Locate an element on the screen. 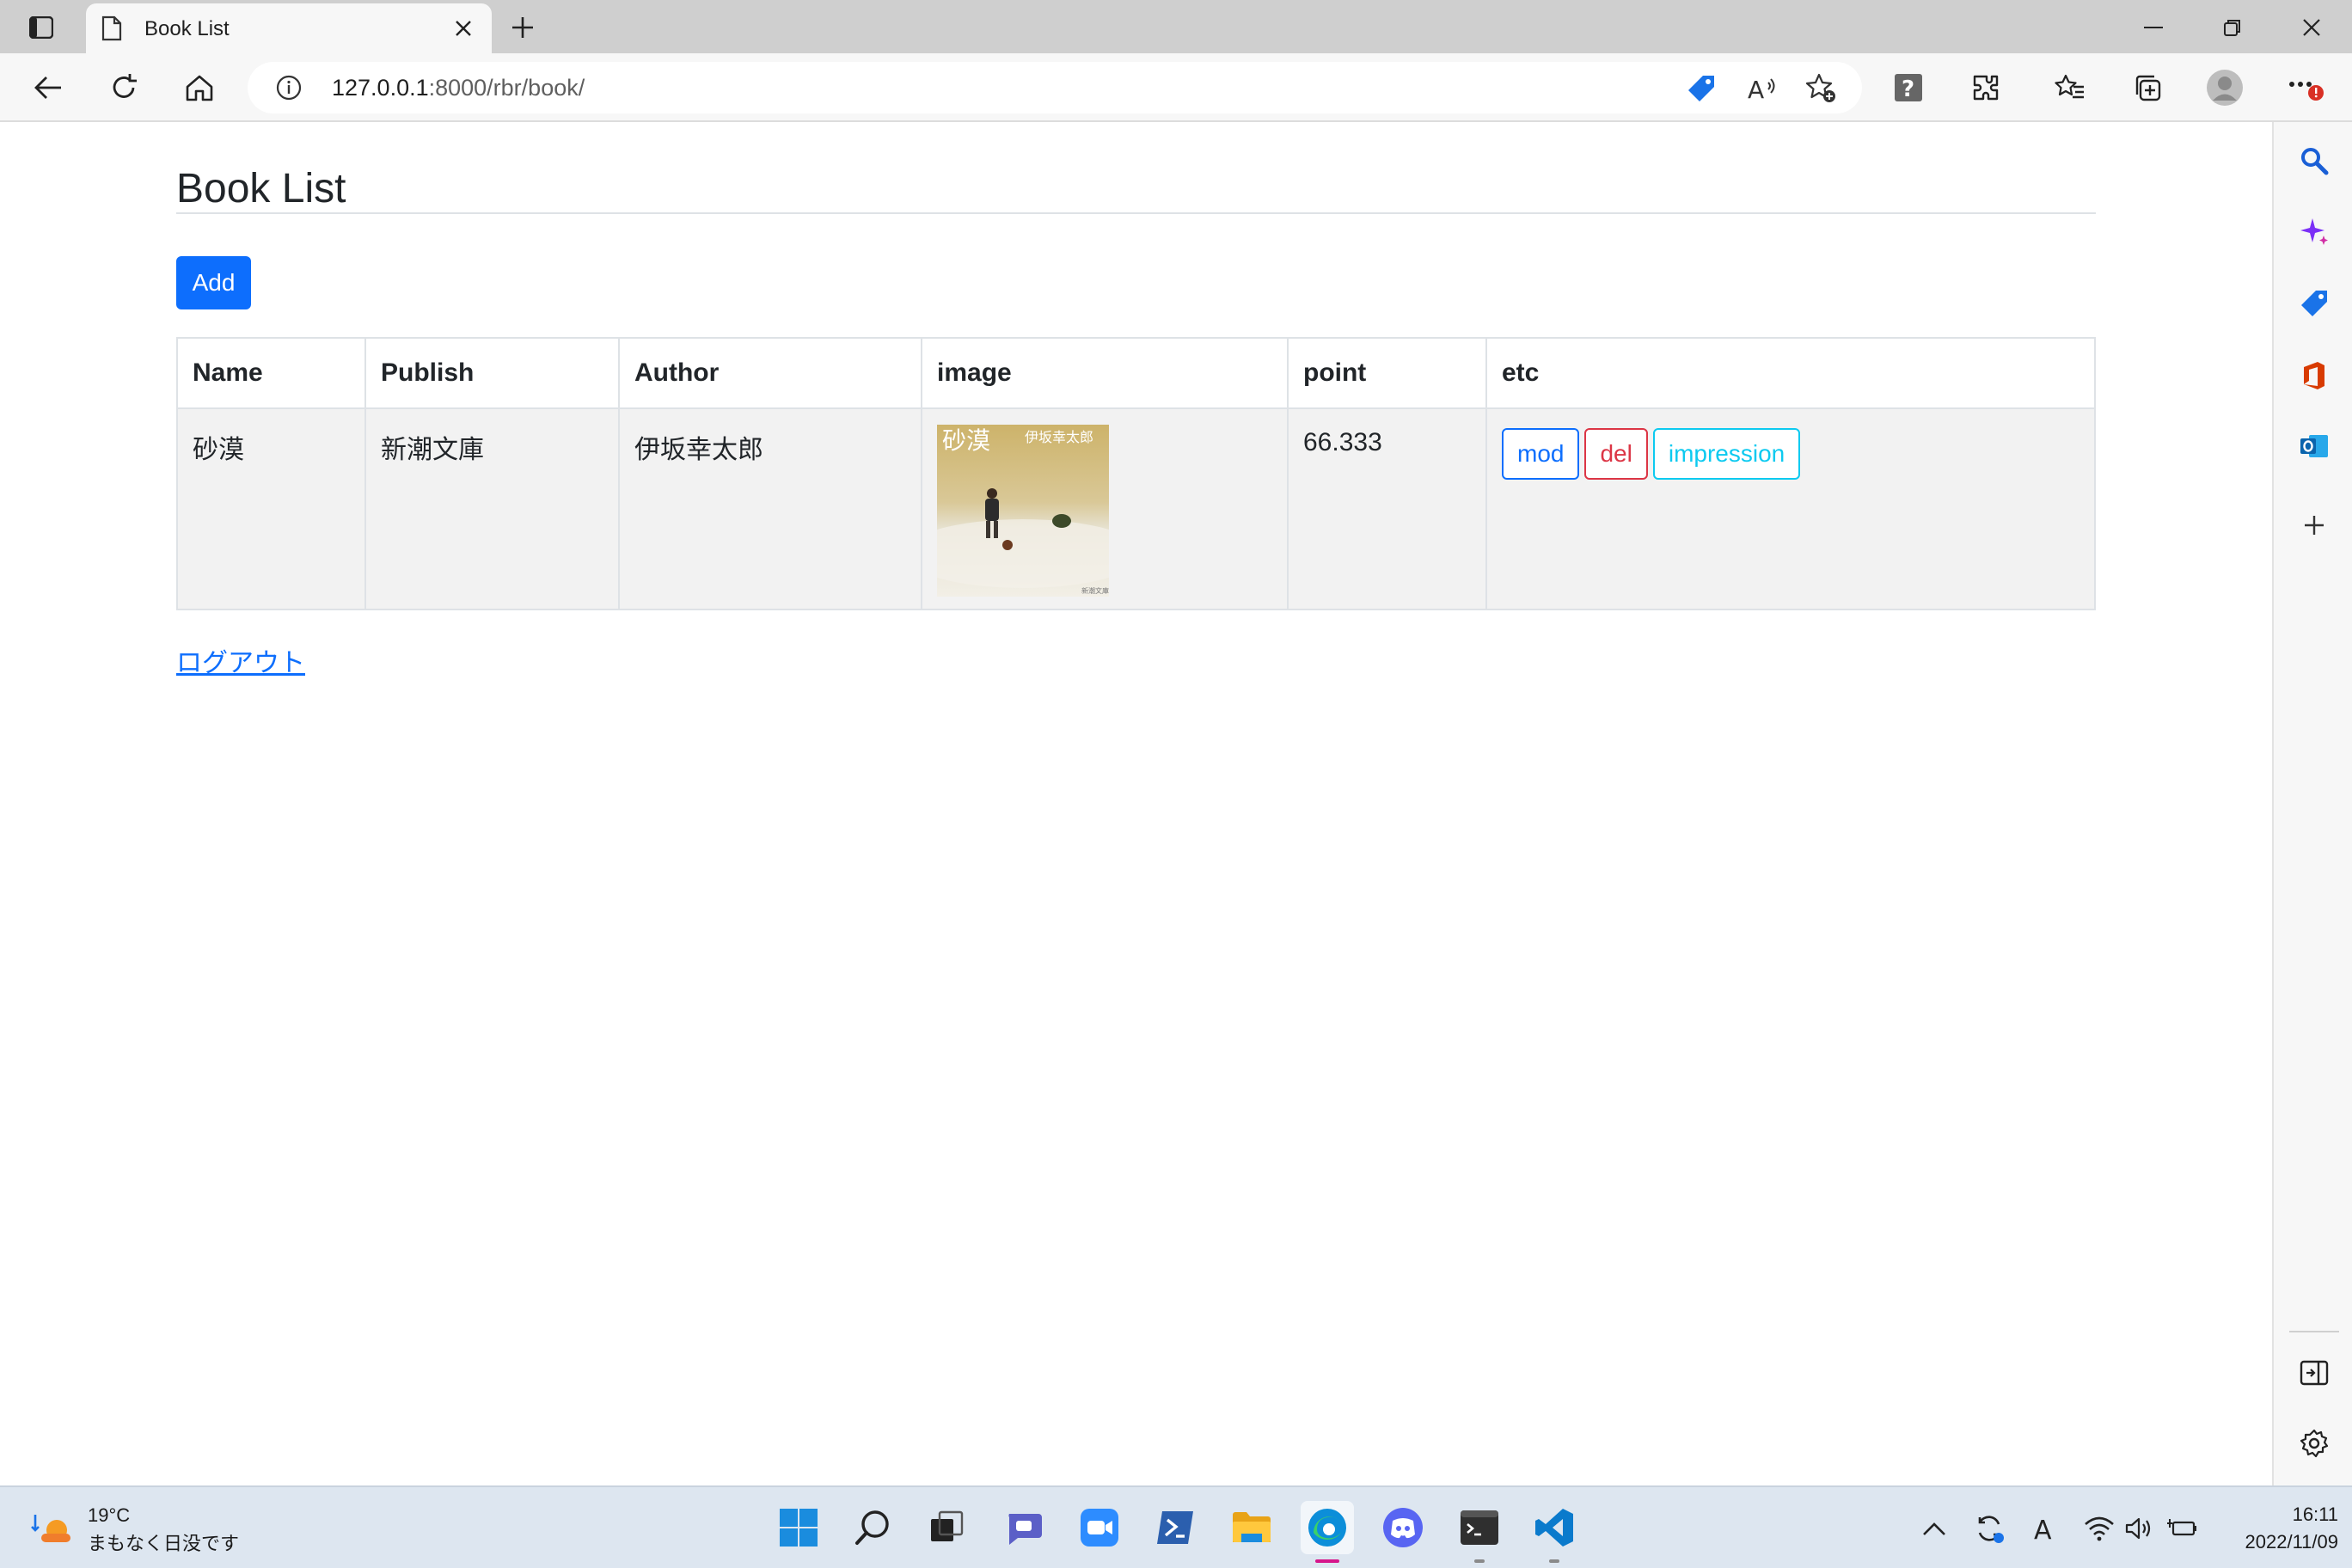 Image resolution: width=2352 pixels, height=1568 pixels. file-explorer-icon is located at coordinates (1251, 1527).